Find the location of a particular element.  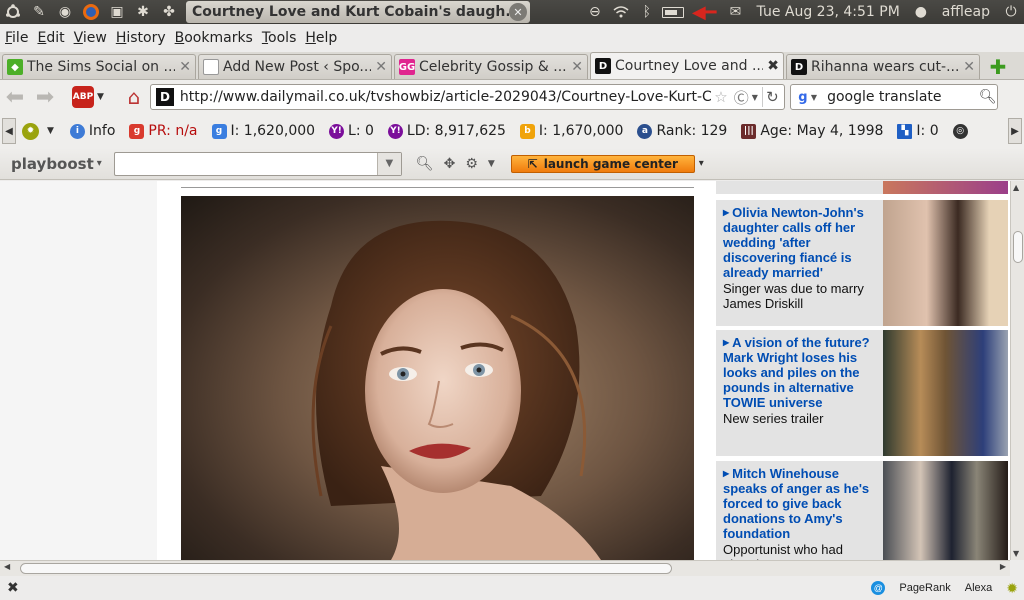

tab-add-new-post: Add New Post ‹ Spo... ✕ is located at coordinates (295, 66).